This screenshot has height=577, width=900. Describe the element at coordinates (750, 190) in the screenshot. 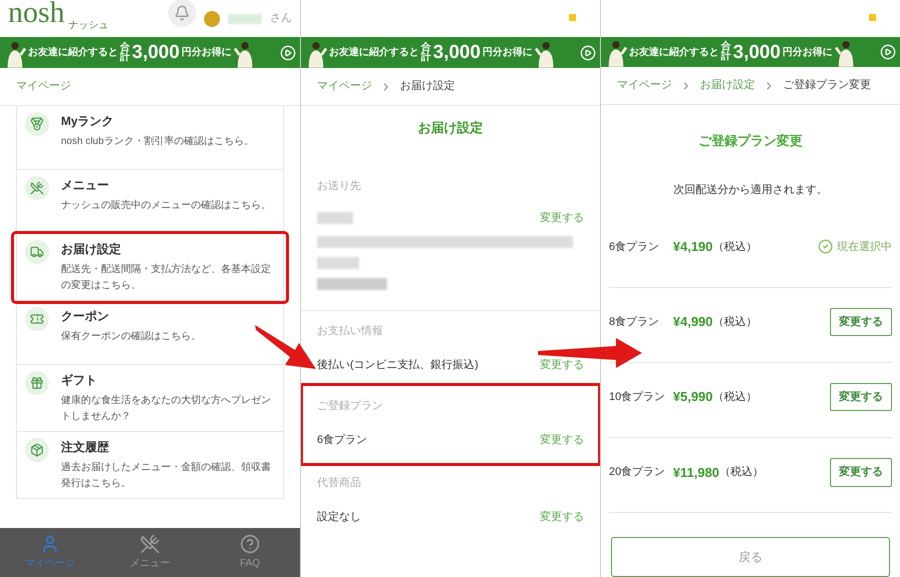

I see `note-text: 次回配送分から適用されます。` at that location.